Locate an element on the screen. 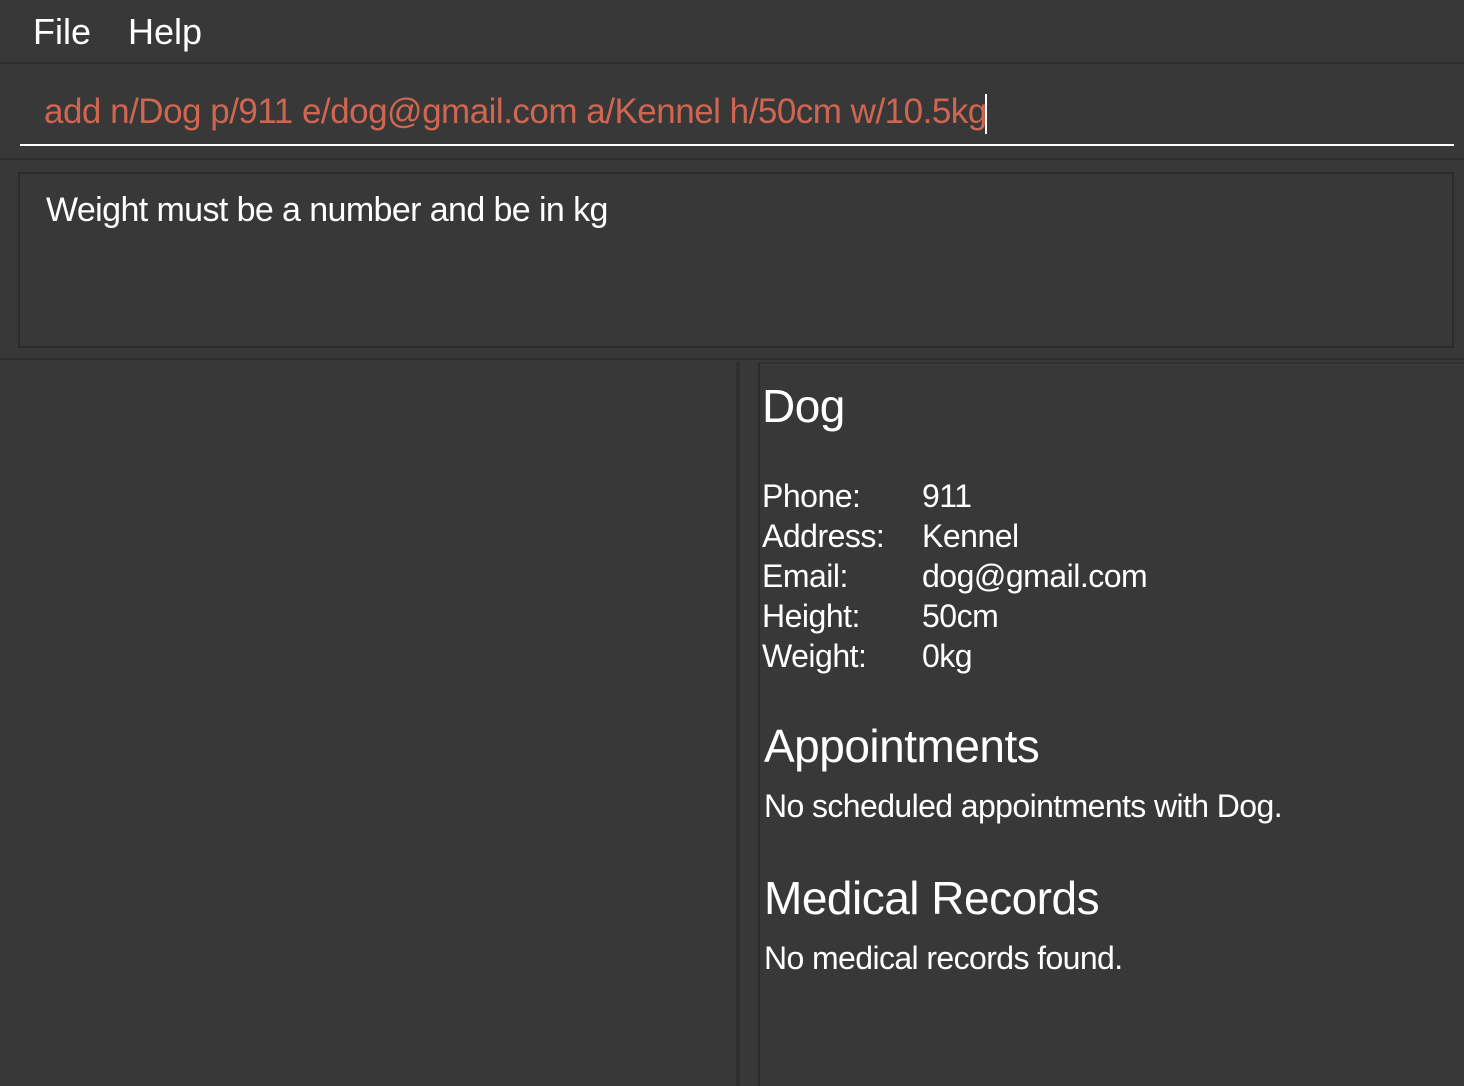 The height and width of the screenshot is (1086, 1464). pet-name: Dog is located at coordinates (803, 406).